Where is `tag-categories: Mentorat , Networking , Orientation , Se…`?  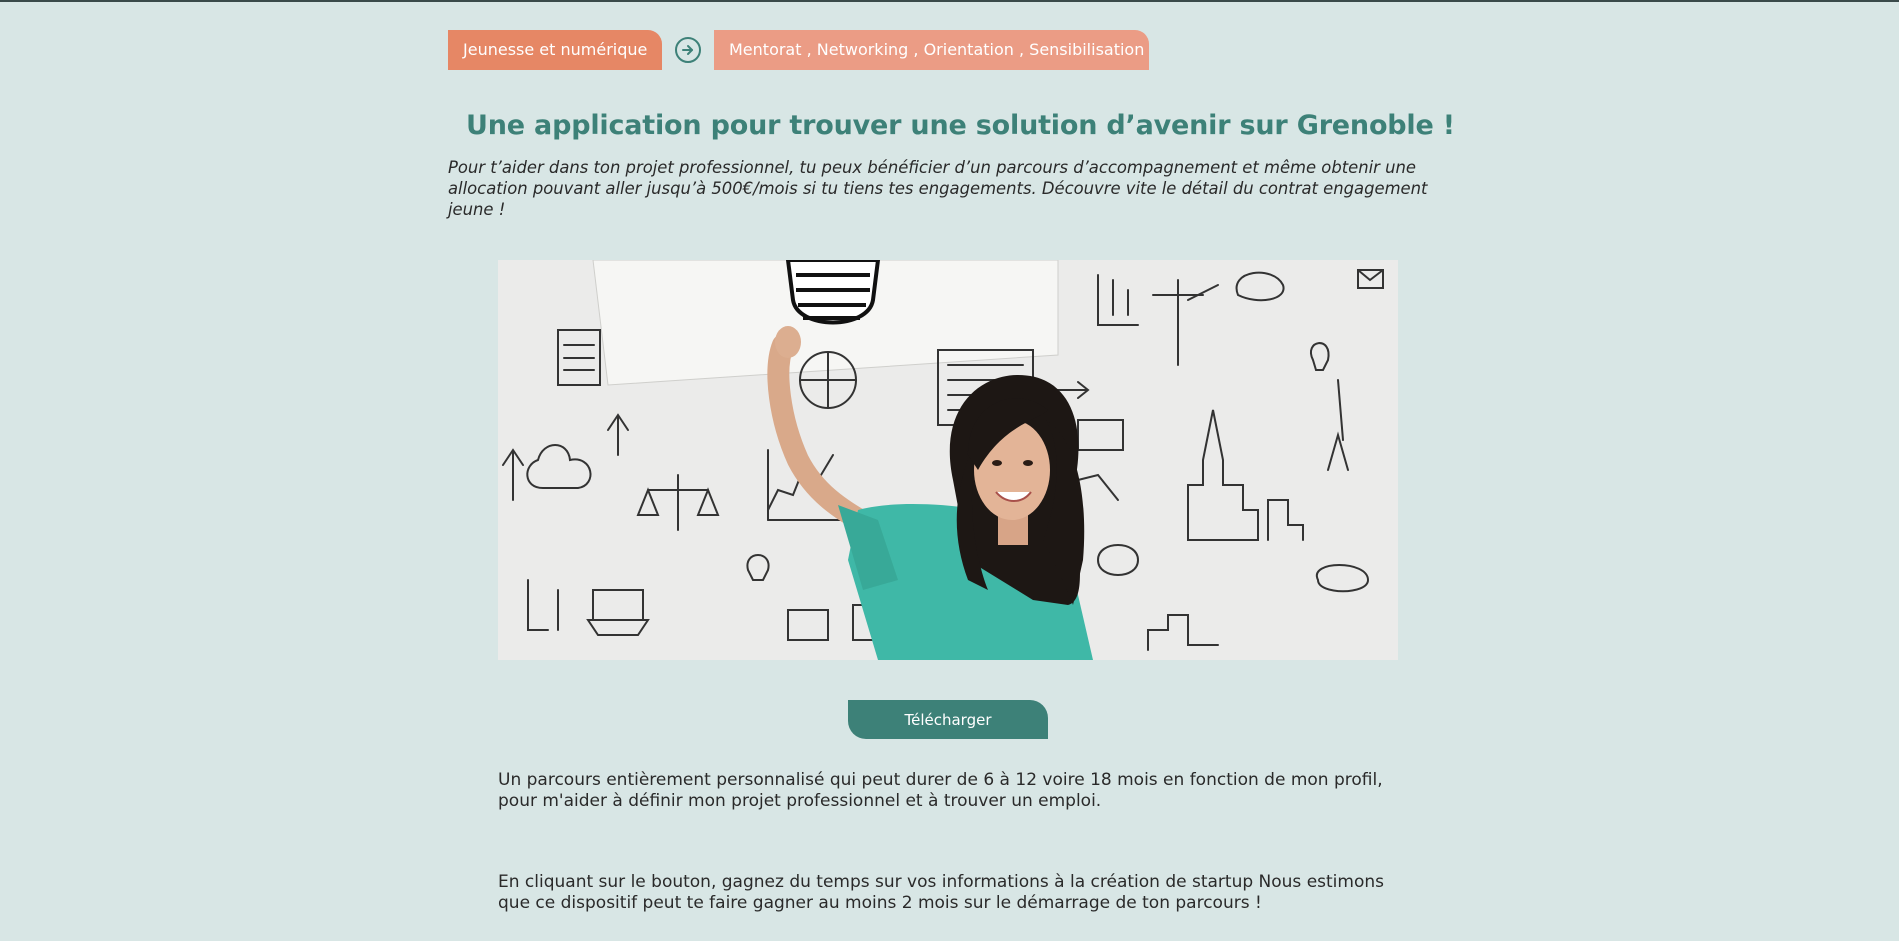 tag-categories: Mentorat , Networking , Orientation , Se… is located at coordinates (931, 50).